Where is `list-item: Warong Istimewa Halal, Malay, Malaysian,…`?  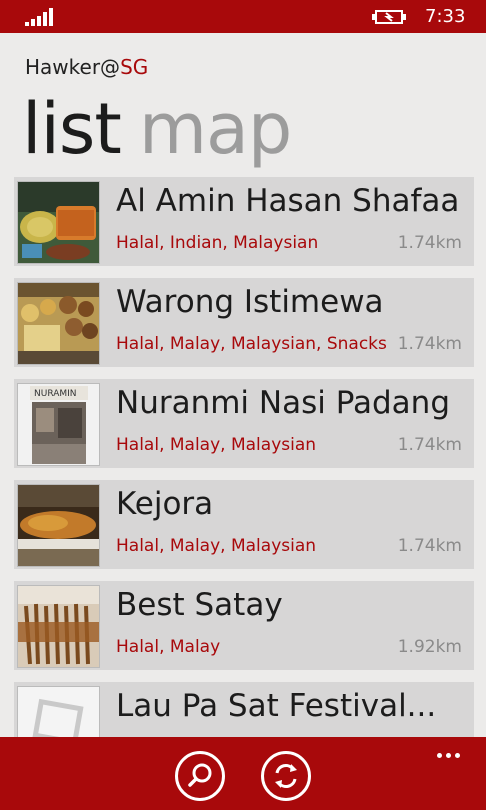 list-item: Warong Istimewa Halal, Malay, Malaysian,… is located at coordinates (244, 322).